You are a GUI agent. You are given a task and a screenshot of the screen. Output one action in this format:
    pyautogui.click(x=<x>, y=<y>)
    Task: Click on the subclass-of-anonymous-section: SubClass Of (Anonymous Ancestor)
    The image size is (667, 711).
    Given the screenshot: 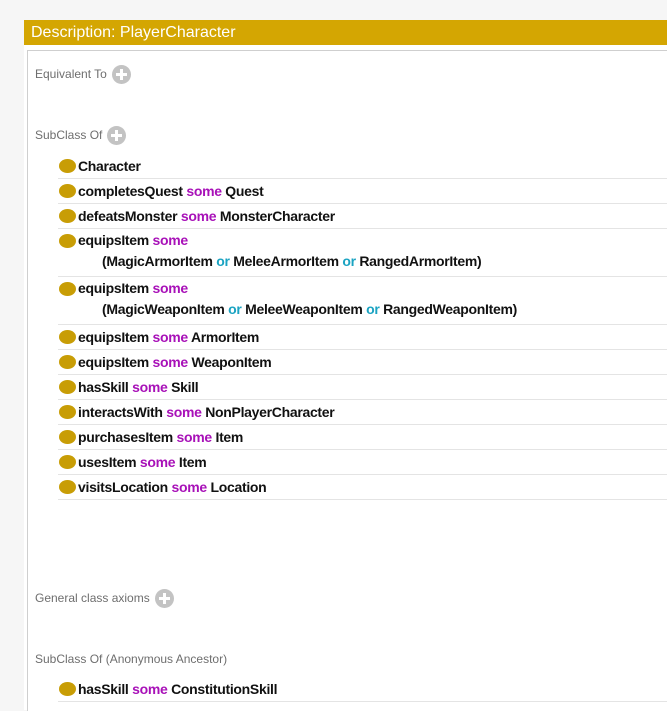 What is the action you would take?
    pyautogui.click(x=131, y=659)
    